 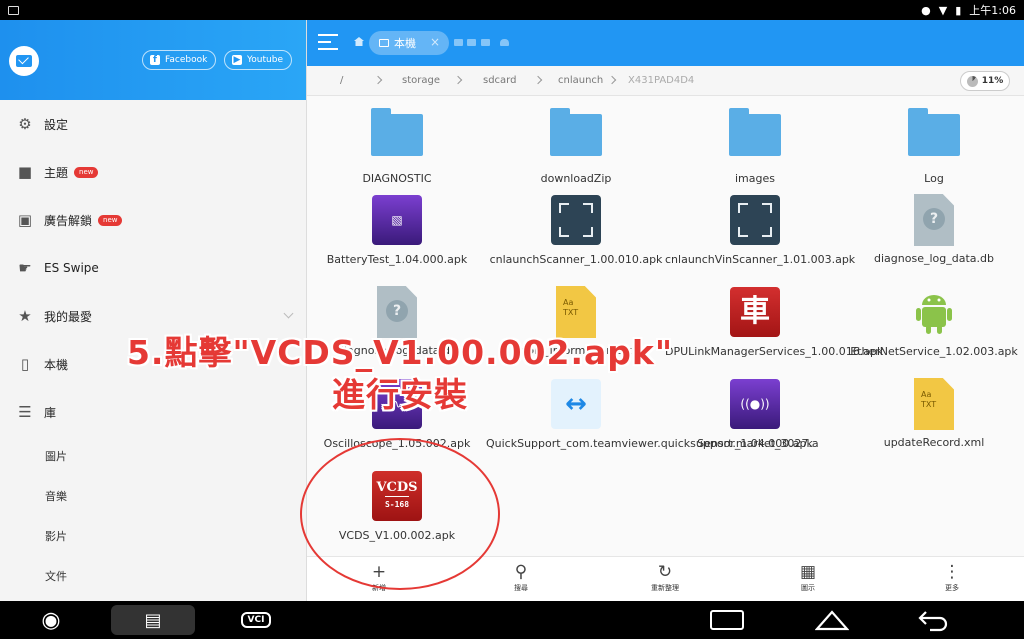 What do you see at coordinates (576, 146) in the screenshot?
I see `file-item: downloadZip` at bounding box center [576, 146].